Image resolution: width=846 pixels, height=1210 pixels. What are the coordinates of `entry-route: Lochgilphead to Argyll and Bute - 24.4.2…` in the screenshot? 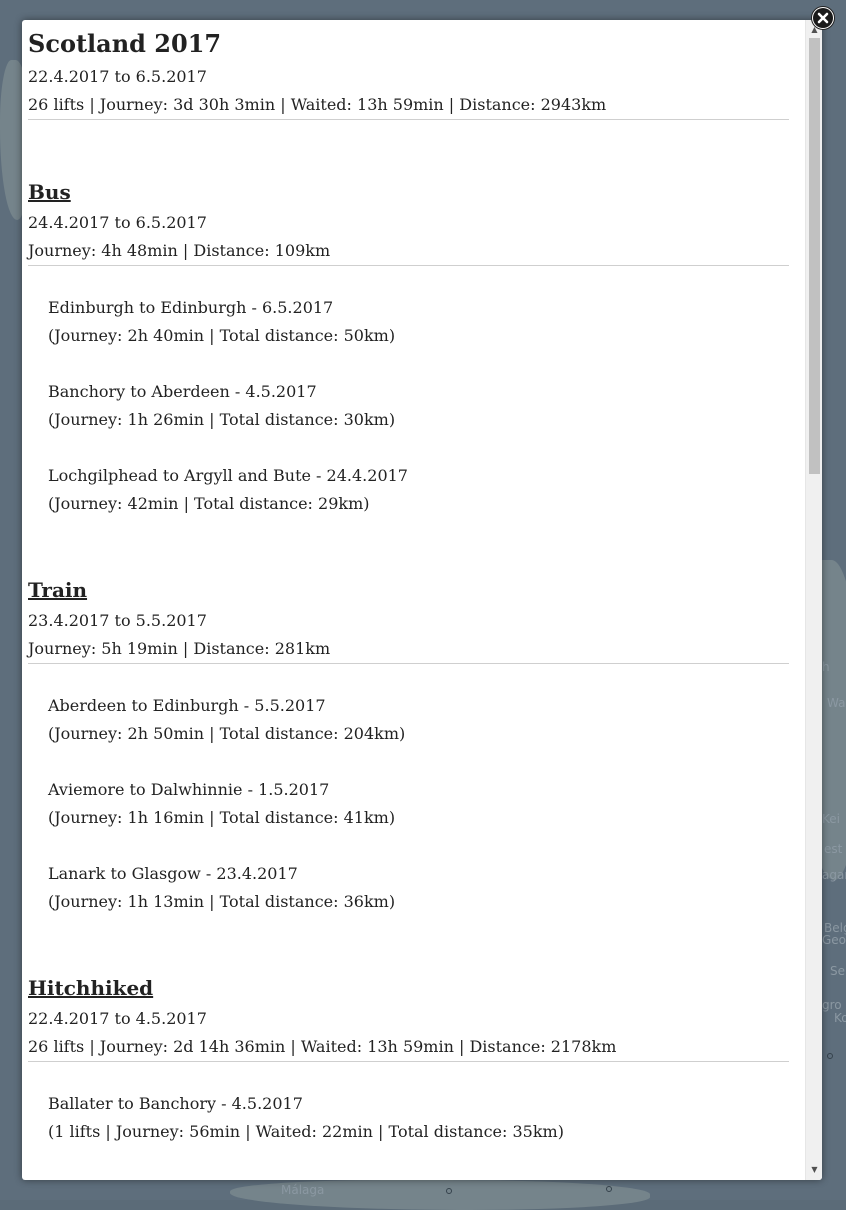 It's located at (228, 475).